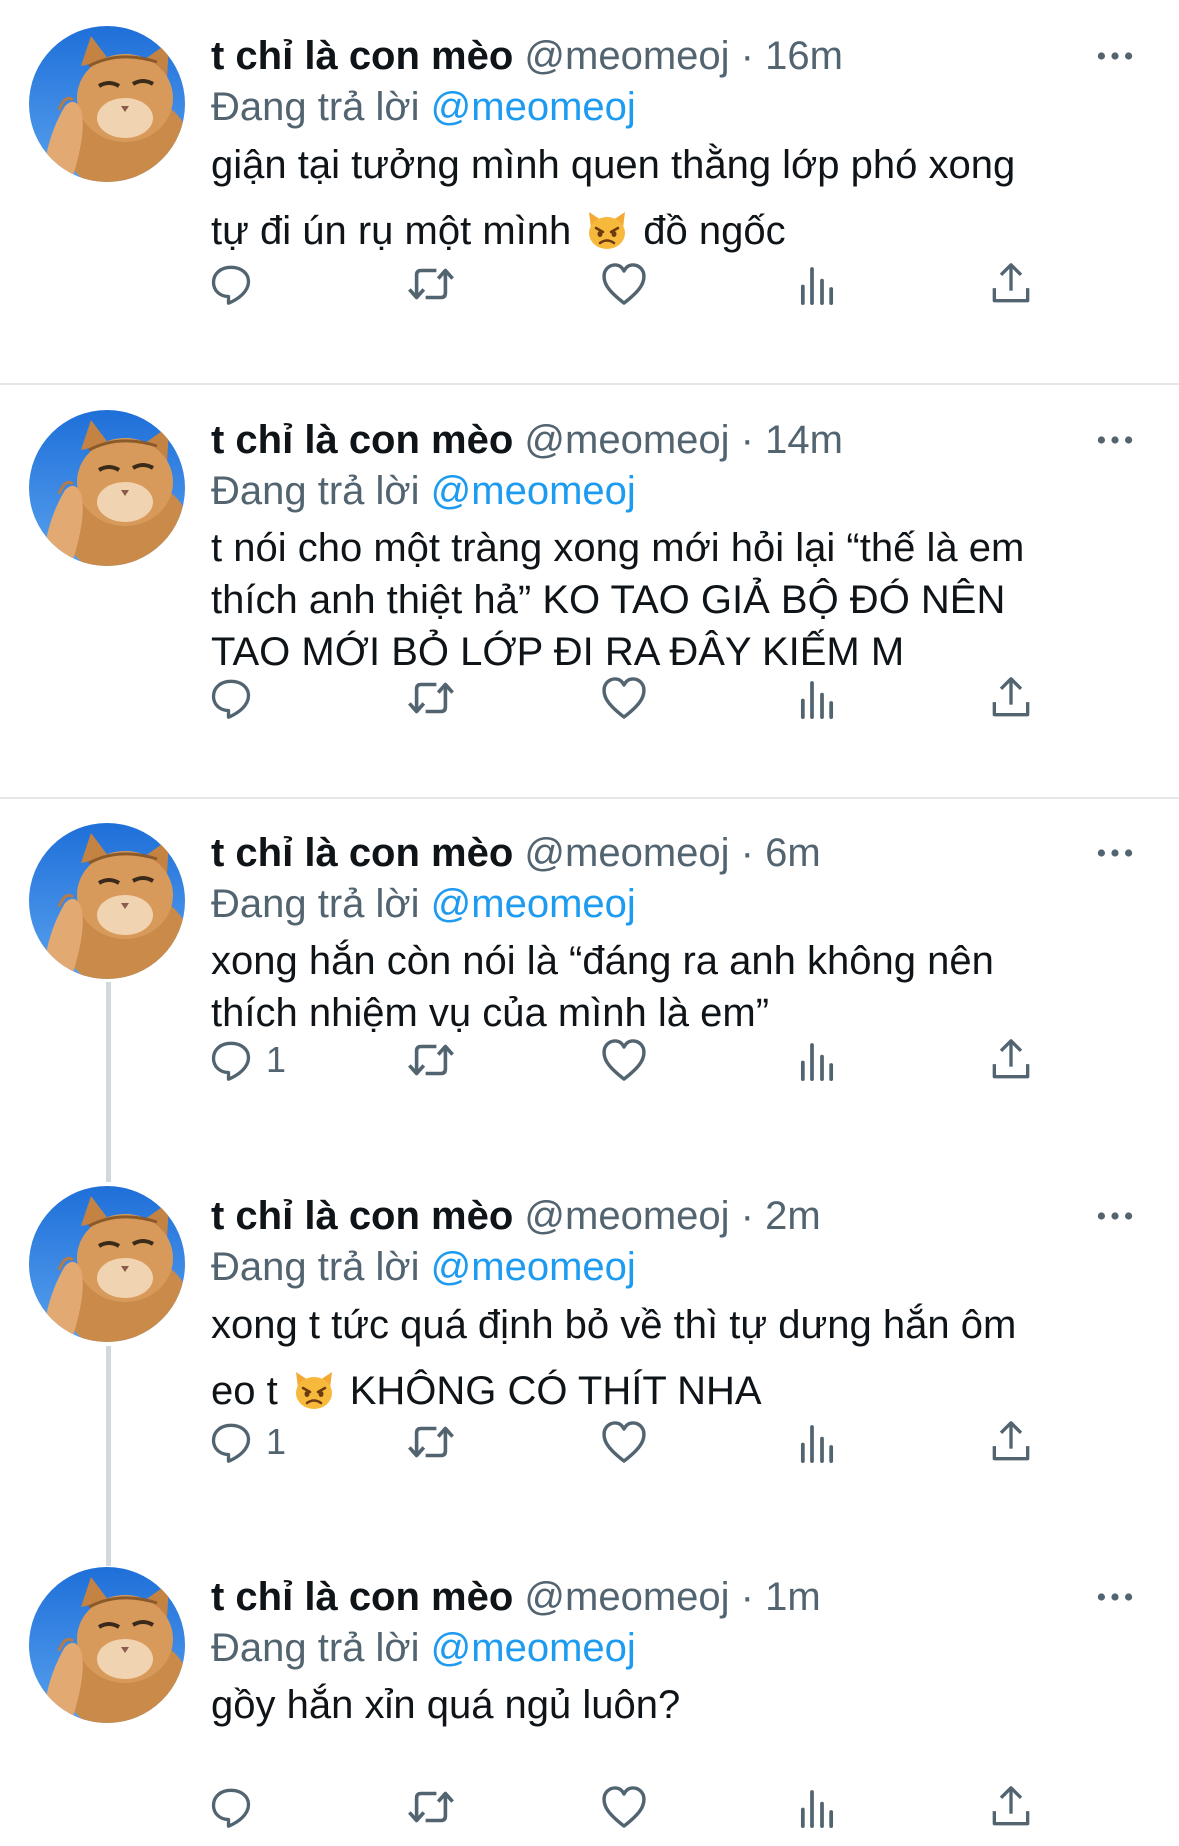 The height and width of the screenshot is (1846, 1179). Describe the element at coordinates (793, 1216) in the screenshot. I see `timestamp: 2m` at that location.